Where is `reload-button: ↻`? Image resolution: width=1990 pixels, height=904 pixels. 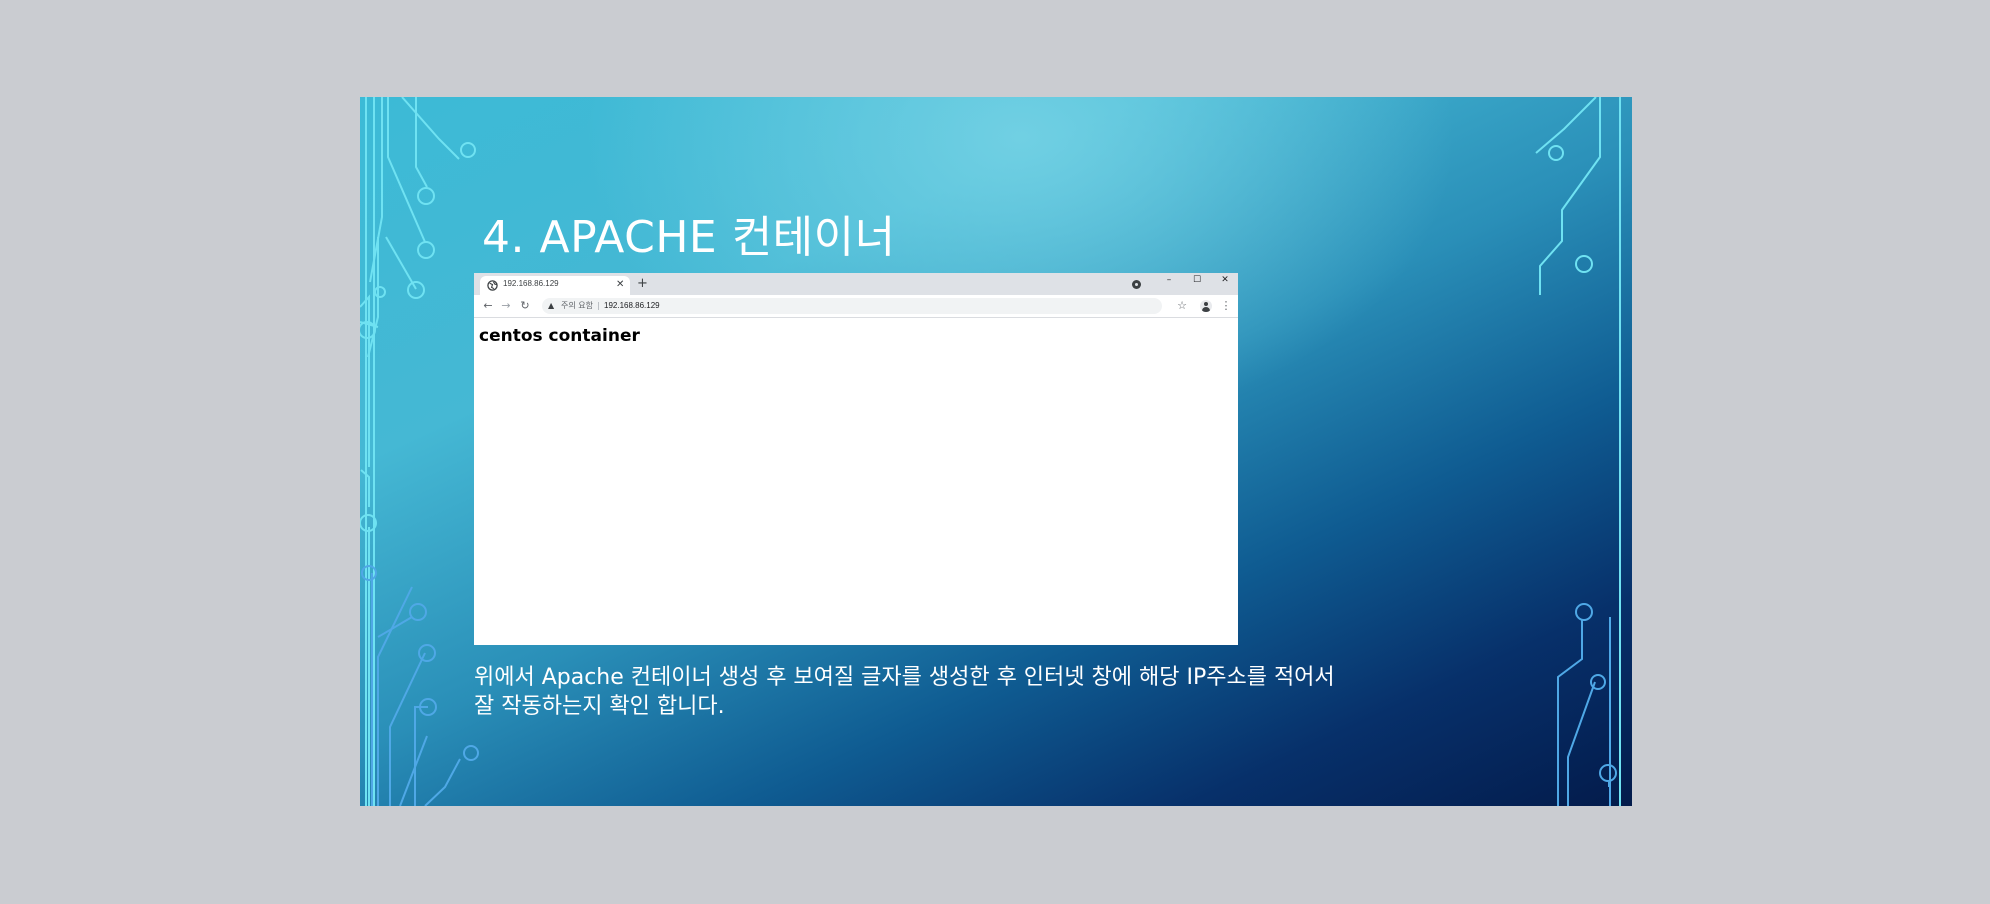
reload-button: ↻ is located at coordinates (525, 306).